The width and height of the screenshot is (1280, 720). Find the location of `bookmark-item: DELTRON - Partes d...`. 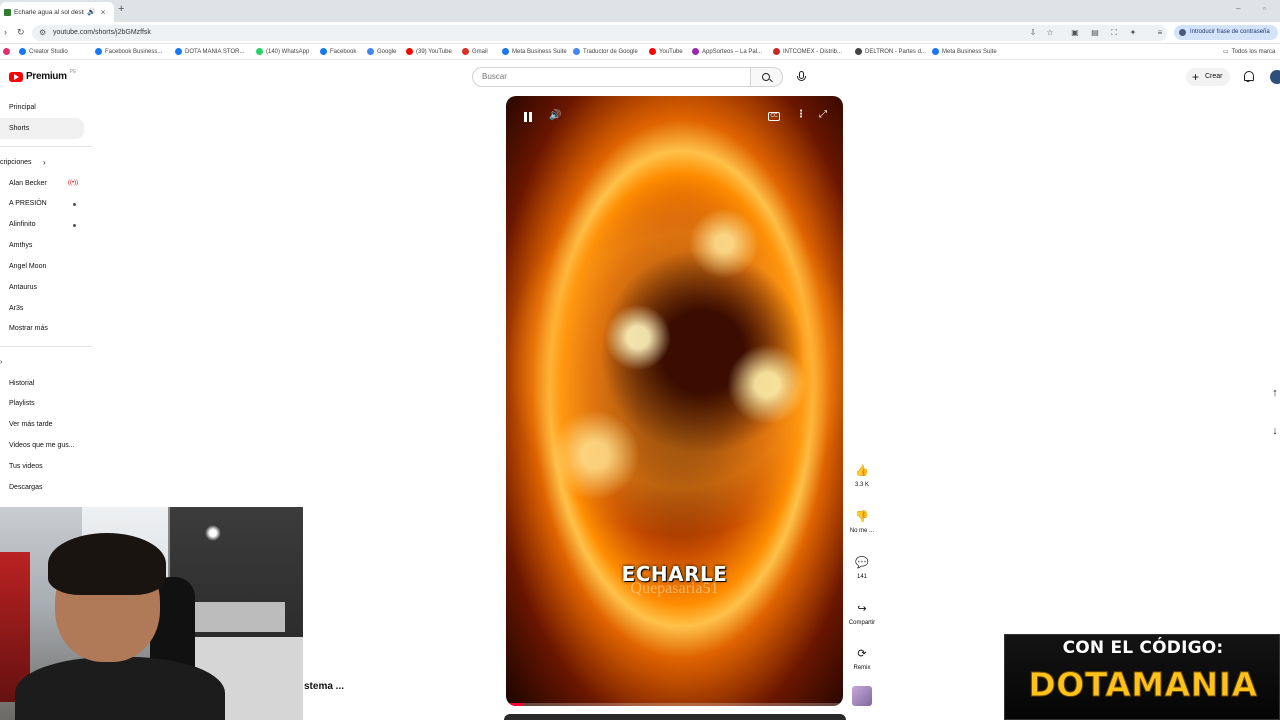

bookmark-item: DELTRON - Partes d... is located at coordinates (890, 51).